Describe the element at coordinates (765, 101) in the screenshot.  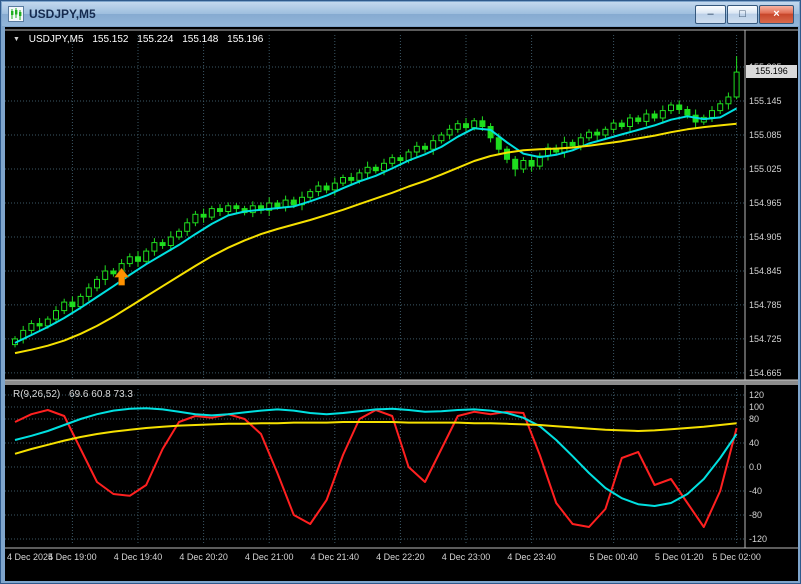
I see `price-axis-label: 155.145` at that location.